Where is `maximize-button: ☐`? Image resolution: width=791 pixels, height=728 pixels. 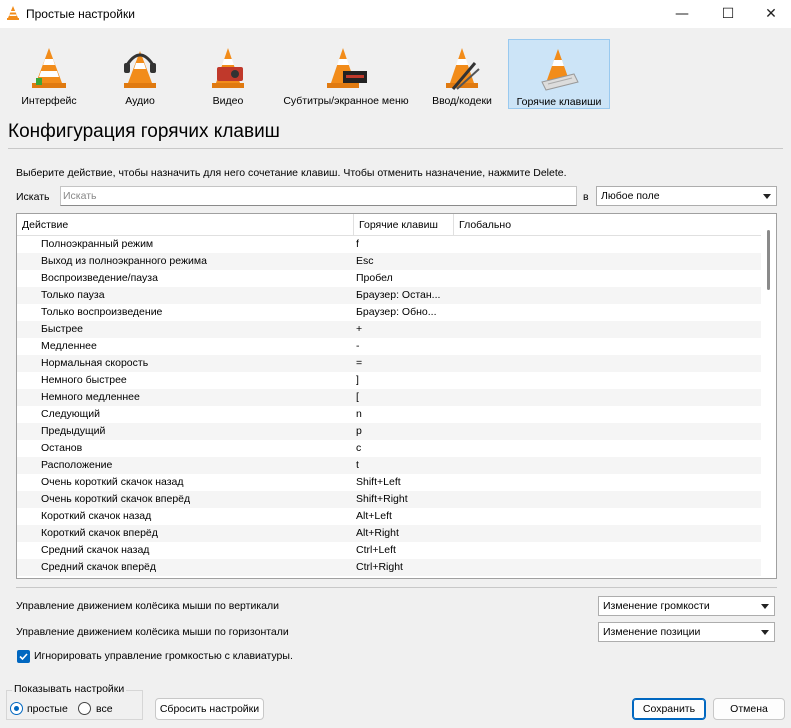
maximize-button: ☐ is located at coordinates (728, 14).